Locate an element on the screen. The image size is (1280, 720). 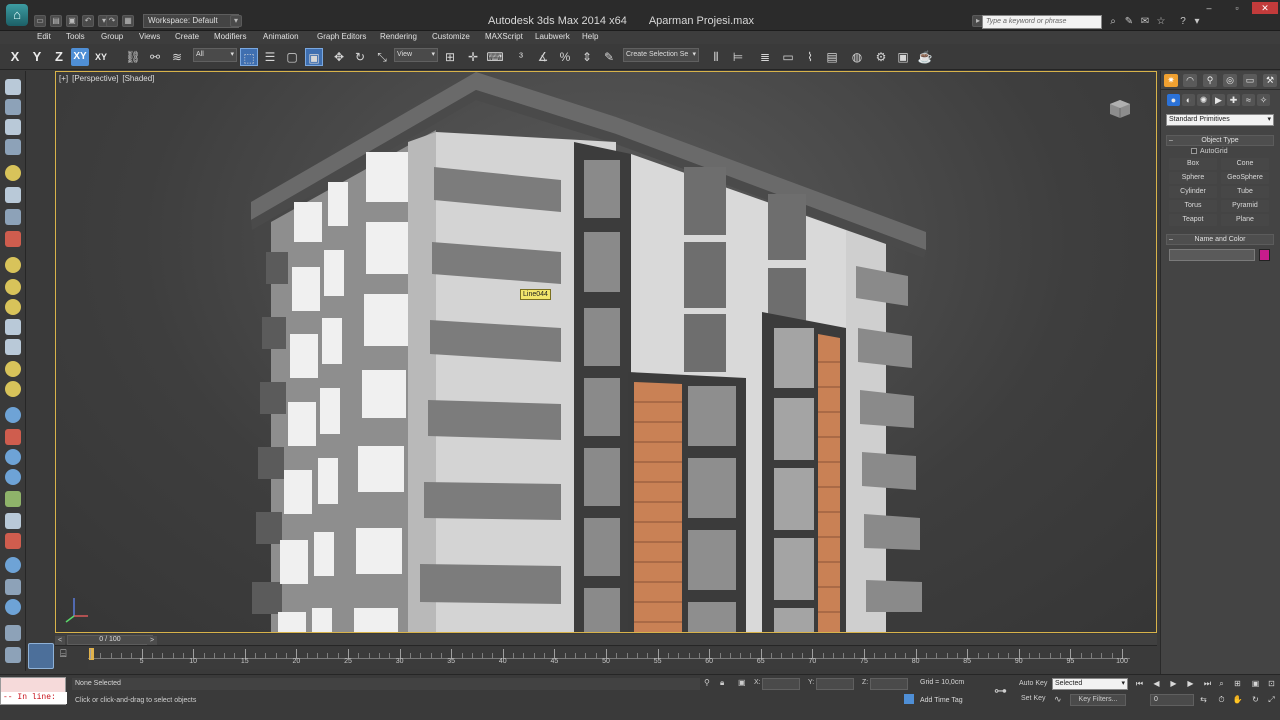
zoom-icon: ⌕ is located at coordinates (1221, 683).